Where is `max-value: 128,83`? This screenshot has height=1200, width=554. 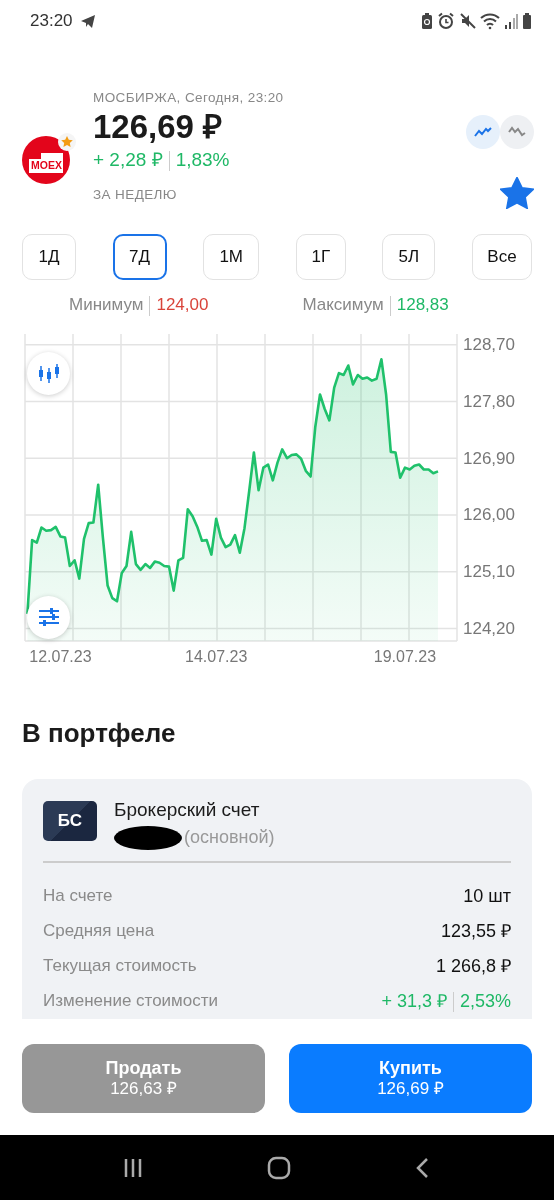 max-value: 128,83 is located at coordinates (422, 304).